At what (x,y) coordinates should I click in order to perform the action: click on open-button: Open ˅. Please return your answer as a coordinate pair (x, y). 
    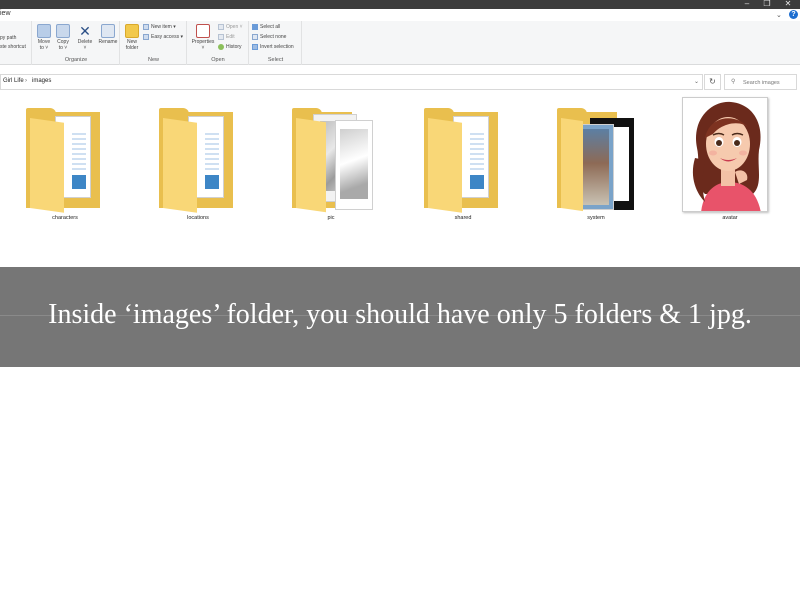
    Looking at the image, I should click on (230, 27).